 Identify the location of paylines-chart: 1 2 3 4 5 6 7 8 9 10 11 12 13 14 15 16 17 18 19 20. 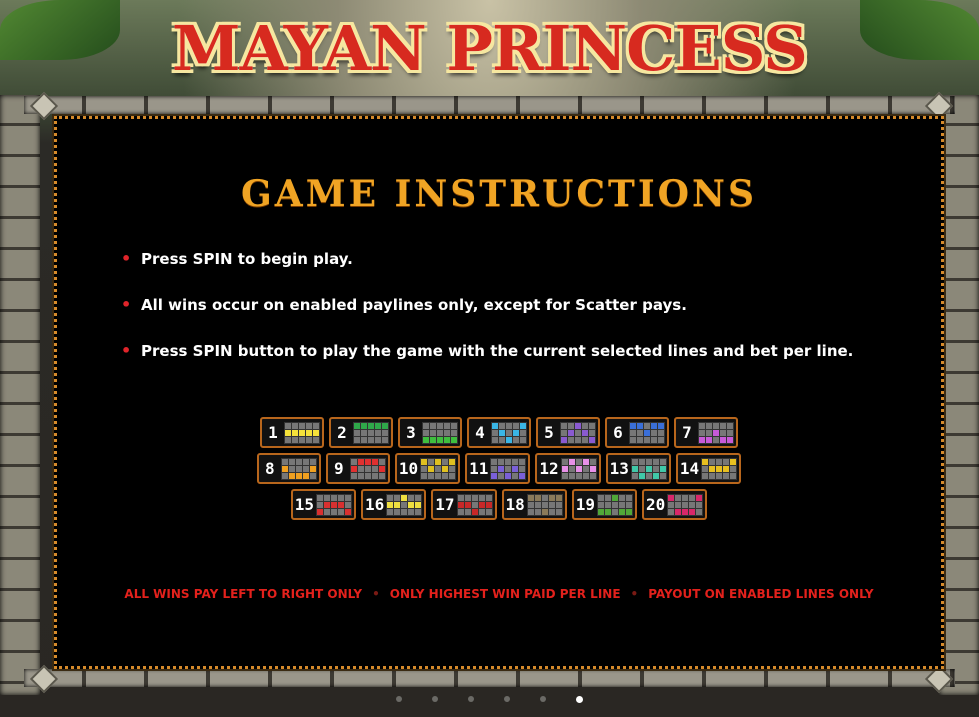
(499, 471).